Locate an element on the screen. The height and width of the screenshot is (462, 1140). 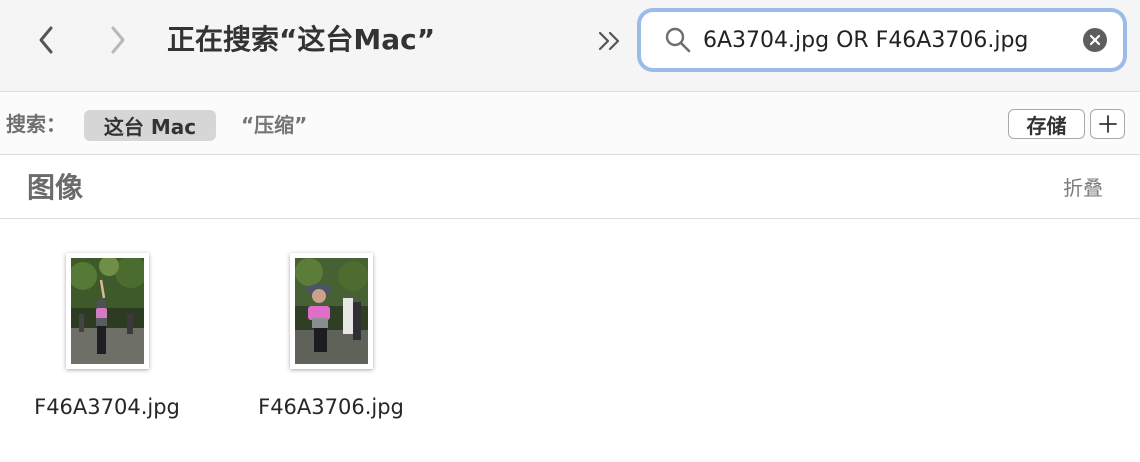
chevron-left-icon is located at coordinates (46, 40).